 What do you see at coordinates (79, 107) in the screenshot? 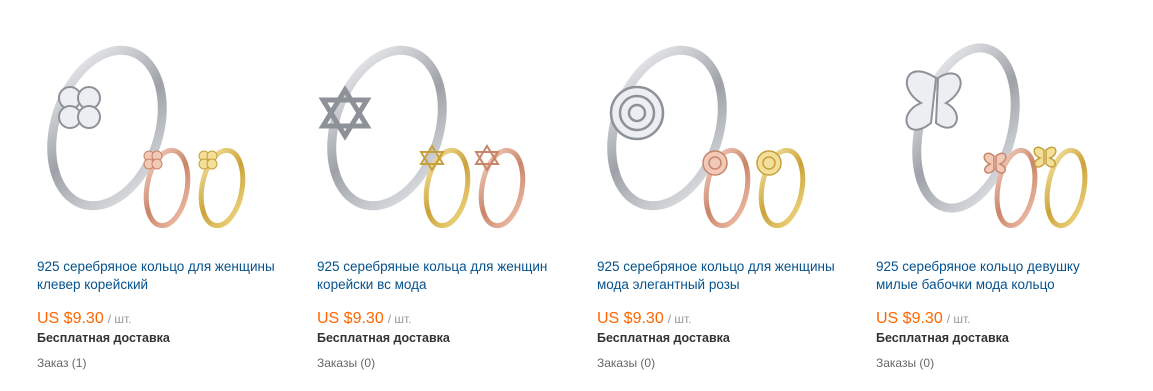
I see `clover-charm-icon` at bounding box center [79, 107].